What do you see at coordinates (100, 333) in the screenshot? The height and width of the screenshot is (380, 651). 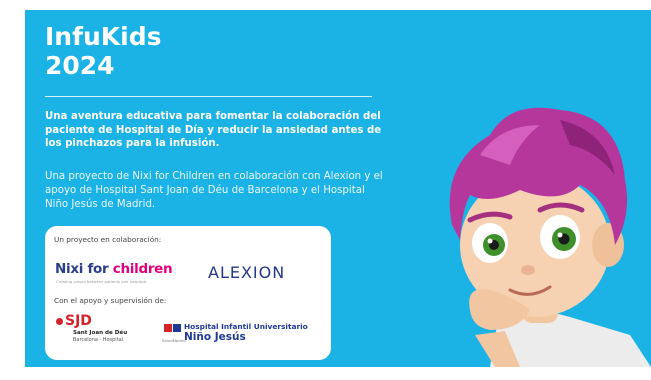 I see `sjd-subtitle: Sant Joan de Déu` at bounding box center [100, 333].